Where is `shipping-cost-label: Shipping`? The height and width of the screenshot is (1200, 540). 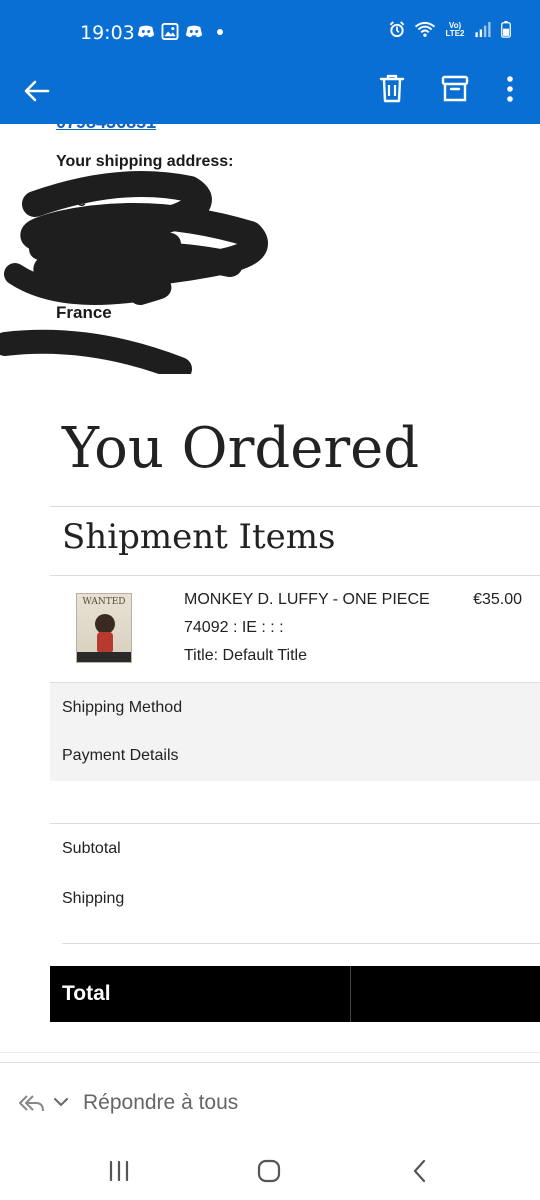 shipping-cost-label: Shipping is located at coordinates (93, 898).